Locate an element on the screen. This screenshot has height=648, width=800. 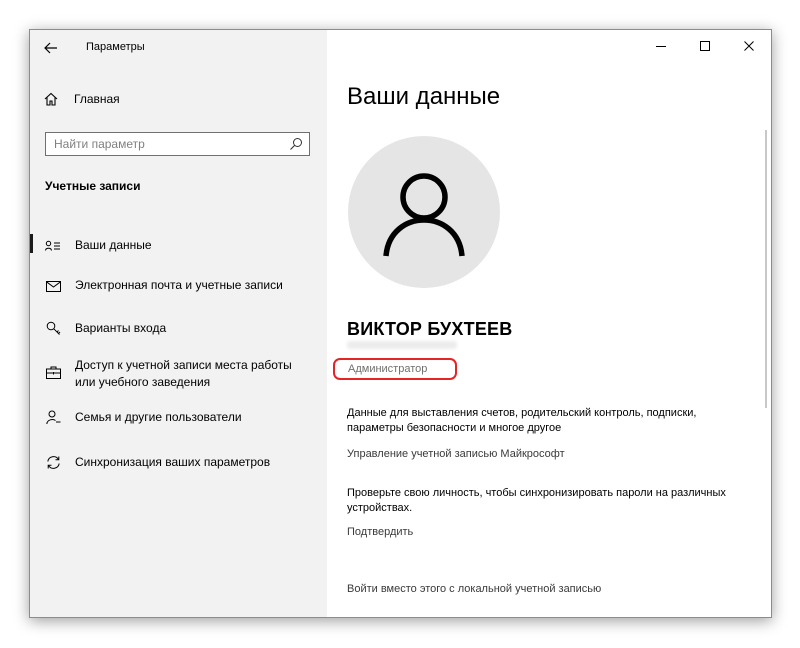
maximize-icon is located at coordinates (705, 46).